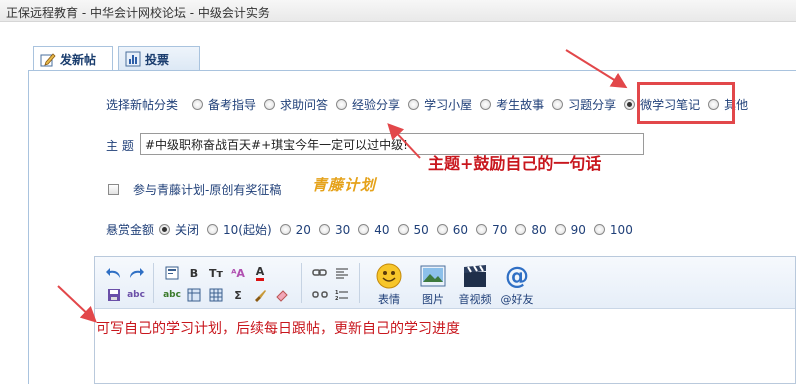 The width and height of the screenshot is (796, 384). What do you see at coordinates (404, 141) in the screenshot?
I see `arrow-to-subject` at bounding box center [404, 141].